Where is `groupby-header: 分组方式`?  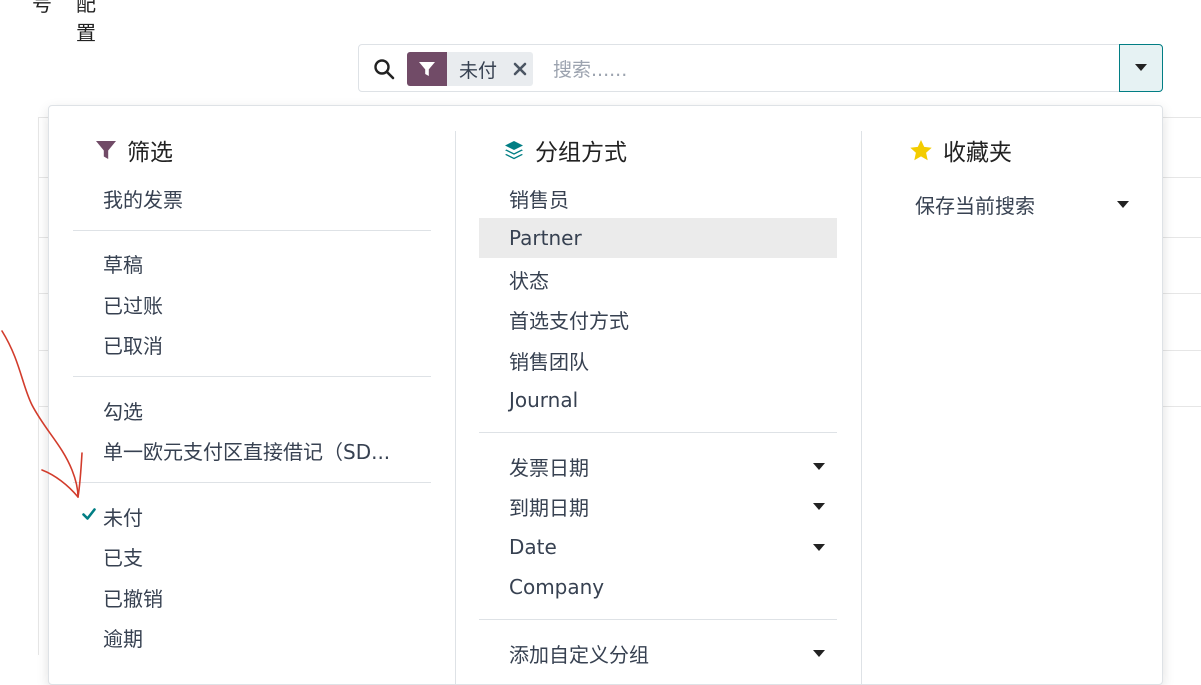
groupby-header: 分组方式 is located at coordinates (565, 151).